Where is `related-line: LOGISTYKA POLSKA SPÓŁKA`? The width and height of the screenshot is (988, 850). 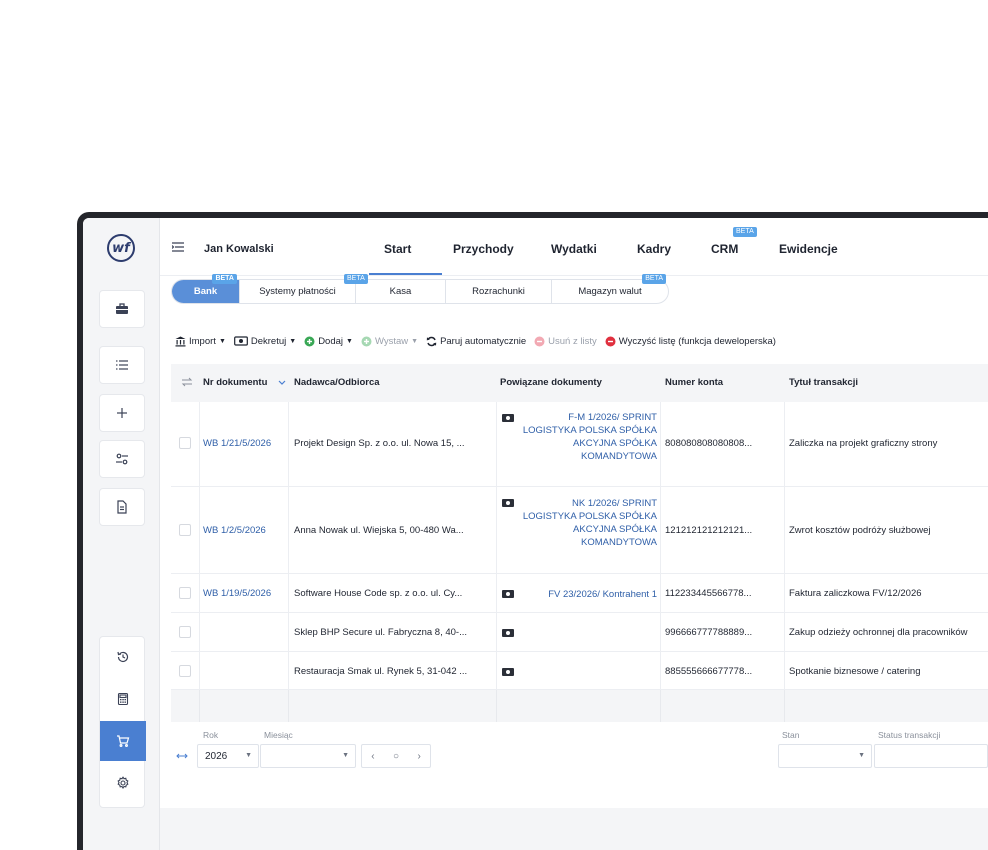 related-line: LOGISTYKA POLSKA SPÓŁKA is located at coordinates (589, 516).